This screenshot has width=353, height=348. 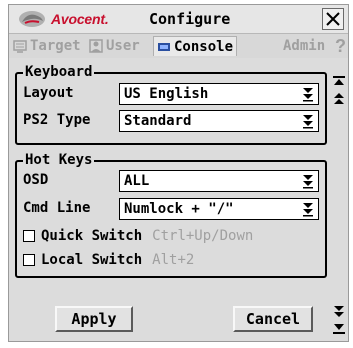 I want to click on brand-name: Avocent., so click(x=80, y=19).